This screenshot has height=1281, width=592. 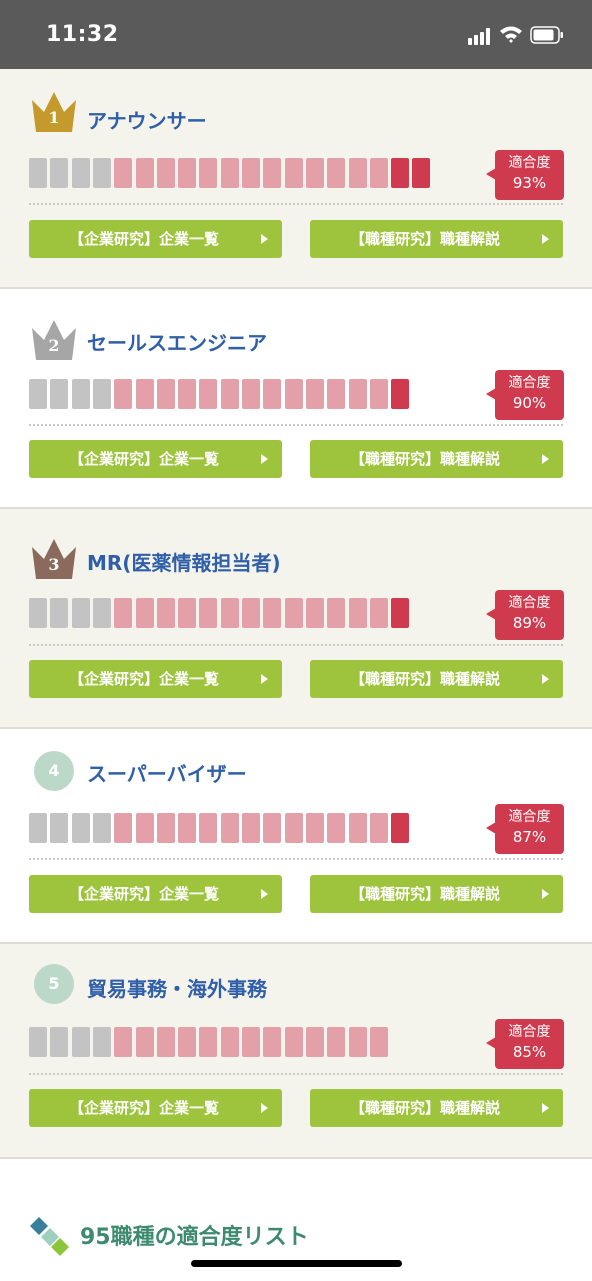 I want to click on job-title: セールスエンジニア, so click(x=177, y=341).